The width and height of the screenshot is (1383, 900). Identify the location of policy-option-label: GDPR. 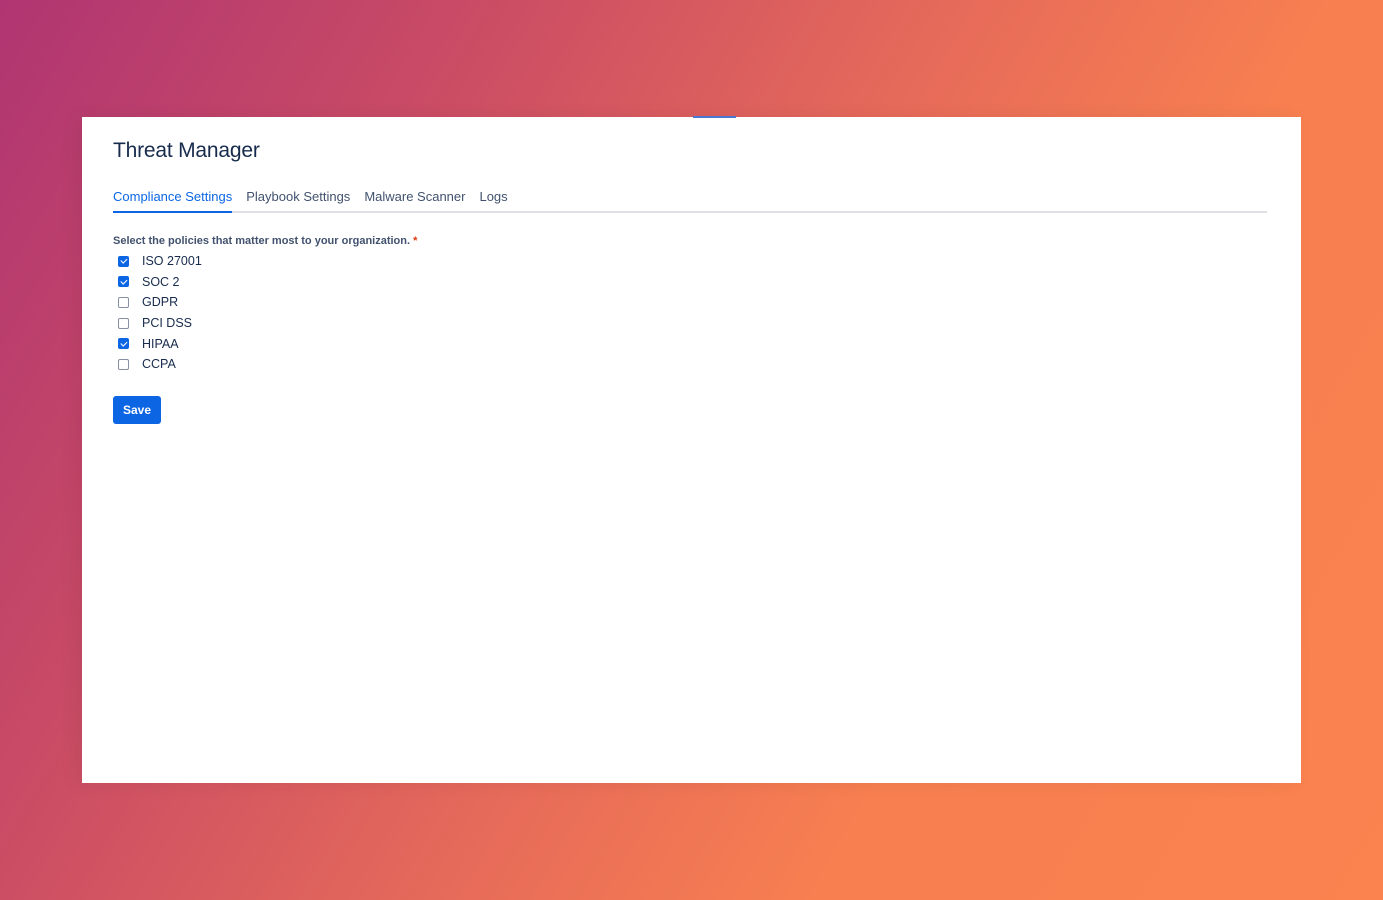
(160, 302).